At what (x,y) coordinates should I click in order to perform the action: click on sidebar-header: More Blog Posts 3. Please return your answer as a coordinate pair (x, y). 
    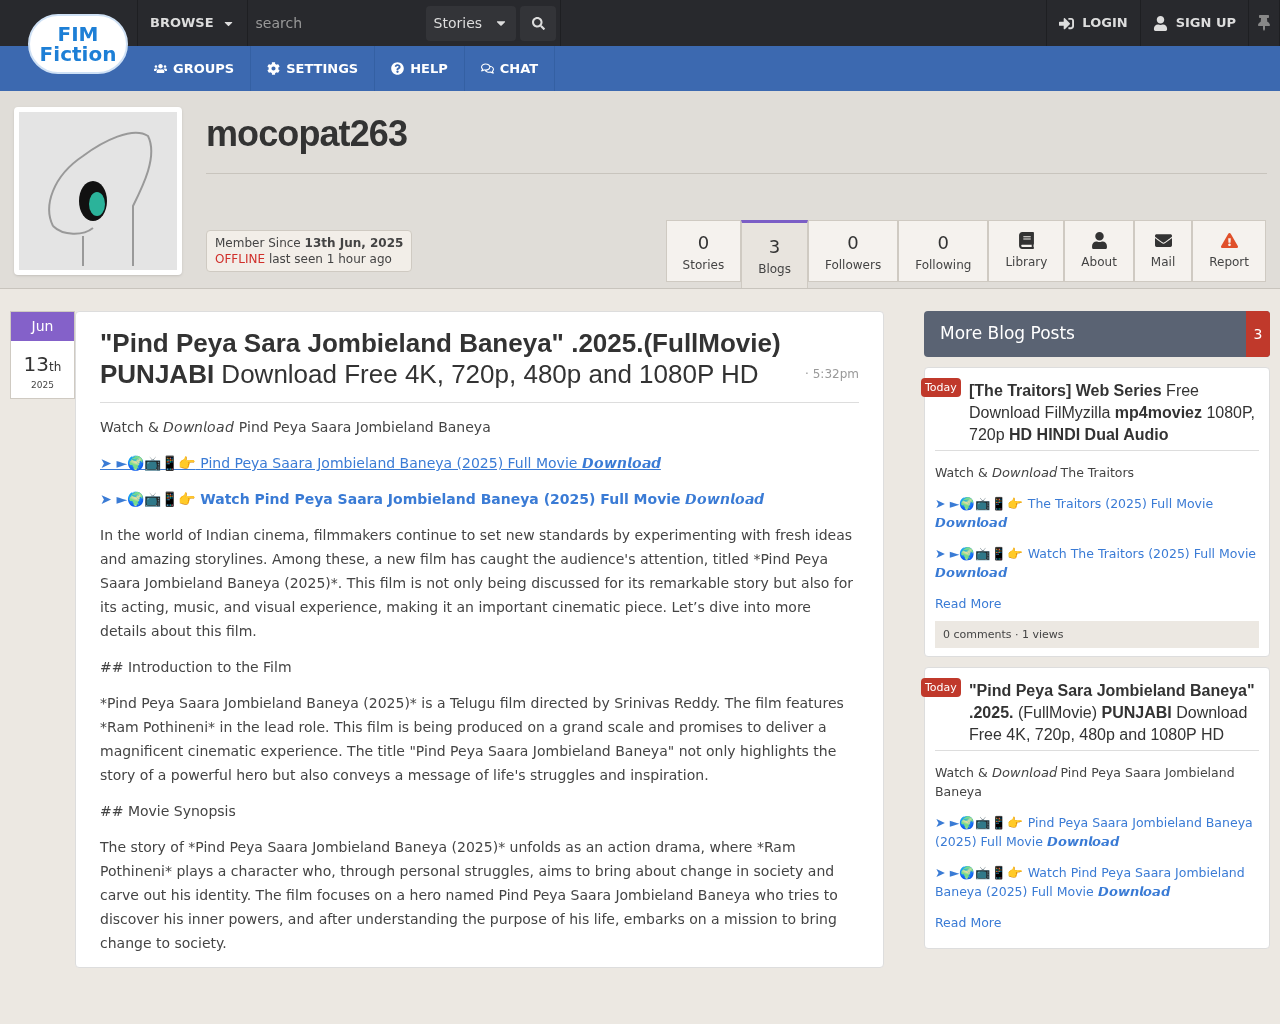
    Looking at the image, I should click on (1097, 334).